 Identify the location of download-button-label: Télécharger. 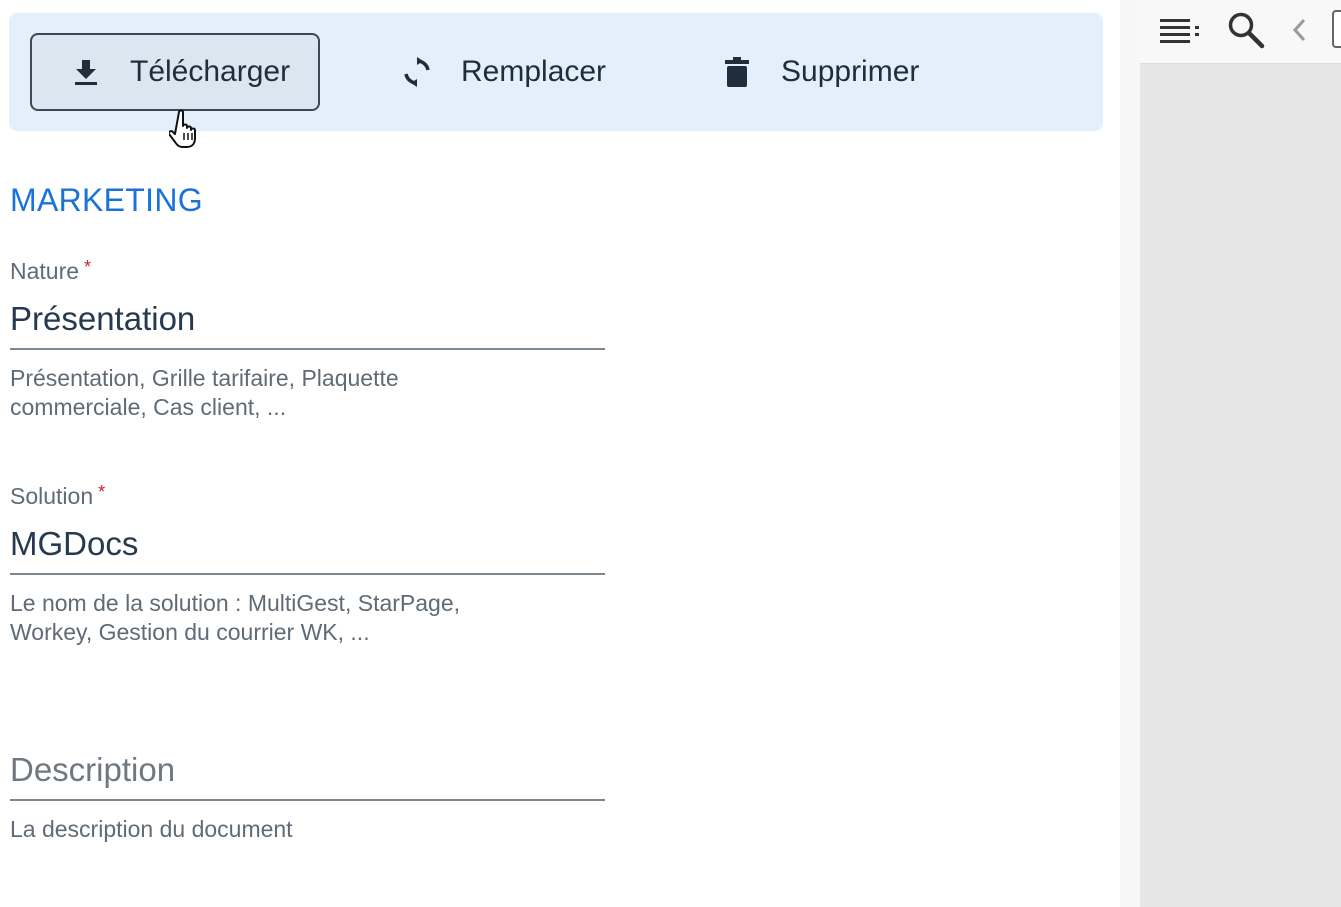
(210, 71).